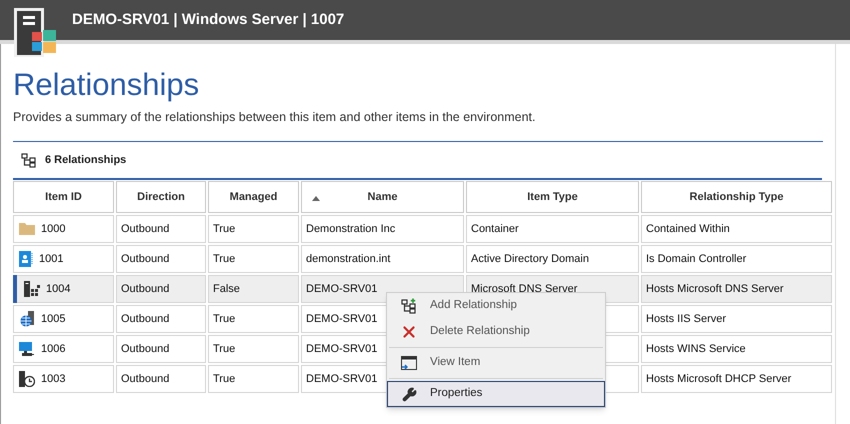 The image size is (850, 424). Describe the element at coordinates (382, 196) in the screenshot. I see `column-header: Name` at that location.